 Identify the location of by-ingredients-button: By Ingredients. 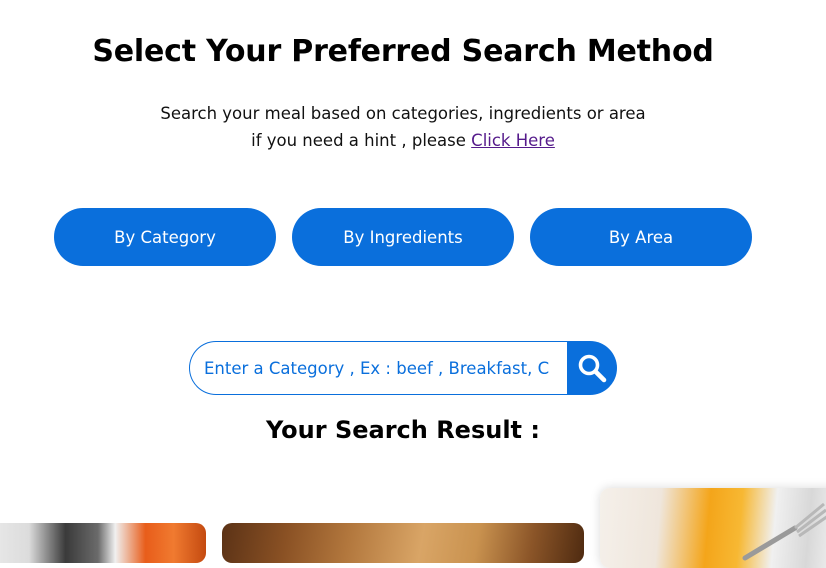
(403, 237).